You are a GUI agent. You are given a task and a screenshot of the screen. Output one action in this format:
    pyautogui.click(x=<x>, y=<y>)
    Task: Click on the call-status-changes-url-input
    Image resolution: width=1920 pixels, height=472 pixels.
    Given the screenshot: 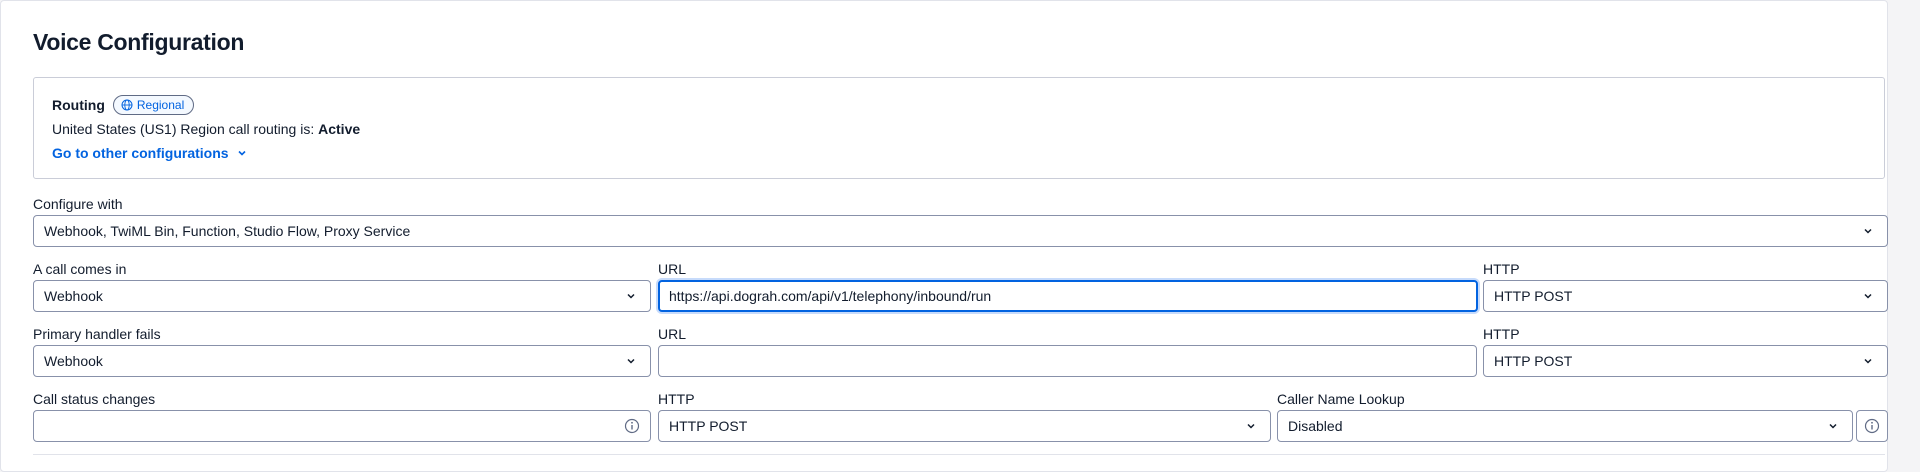 What is the action you would take?
    pyautogui.click(x=342, y=426)
    